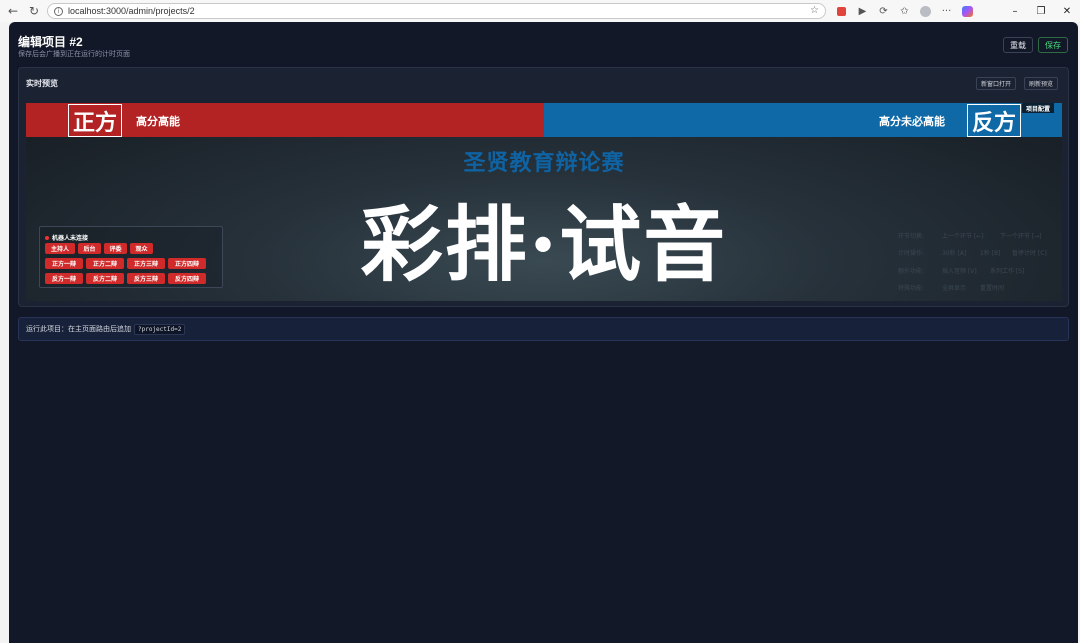  I want to click on status-dot-icon, so click(47, 237).